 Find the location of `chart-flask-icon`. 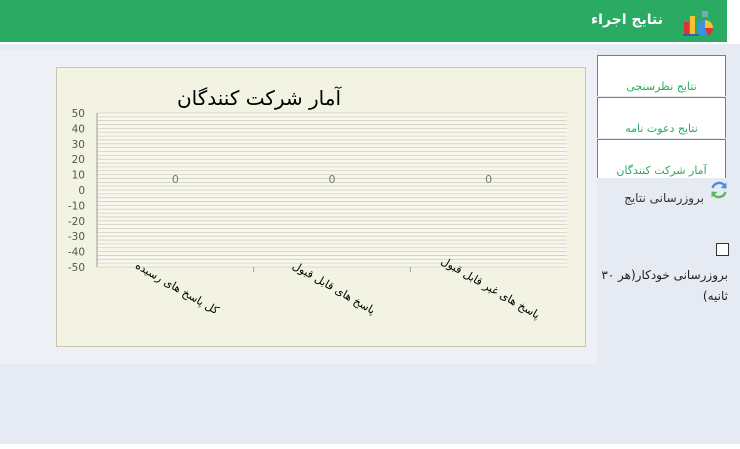

chart-flask-icon is located at coordinates (698, 23).